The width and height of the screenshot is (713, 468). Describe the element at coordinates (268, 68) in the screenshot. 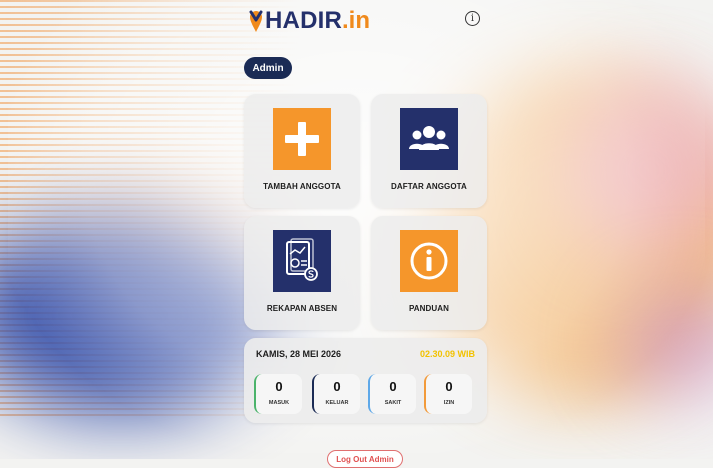

I see `role-badge: Admin` at that location.